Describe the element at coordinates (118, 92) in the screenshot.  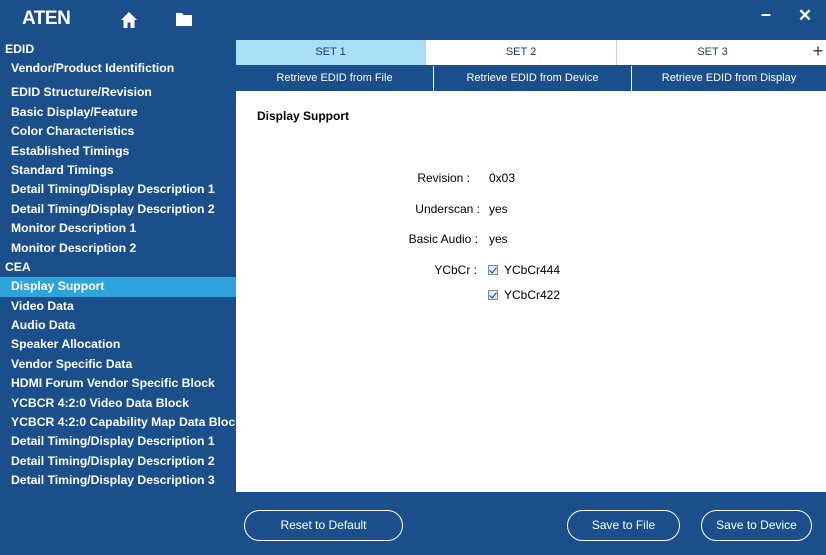
I see `sidebar-item: EDID Structure/Revision` at that location.